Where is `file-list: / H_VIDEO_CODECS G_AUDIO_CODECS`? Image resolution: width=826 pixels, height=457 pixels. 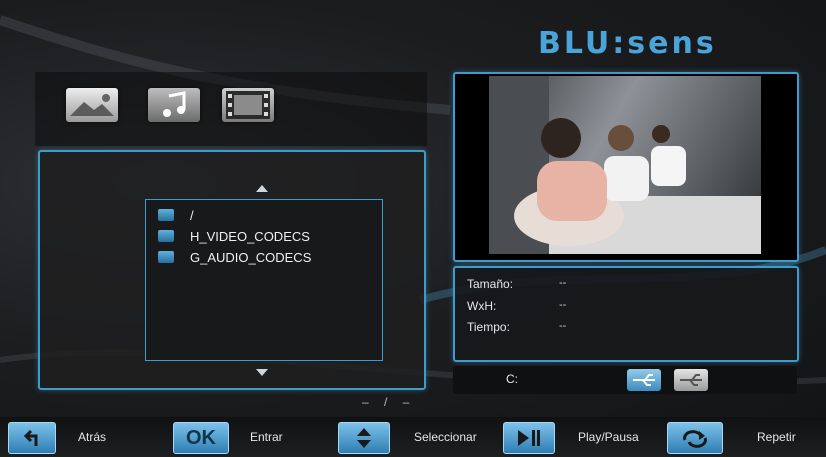 file-list: / H_VIDEO_CODECS G_AUDIO_CODECS is located at coordinates (264, 280).